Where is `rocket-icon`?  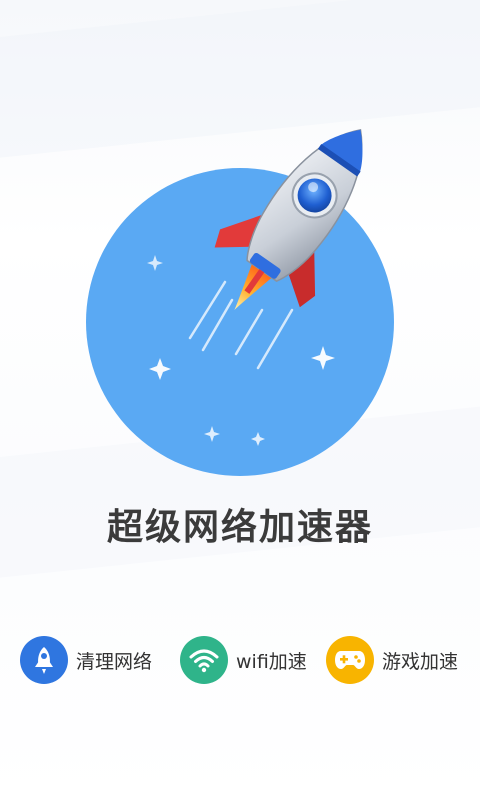
rocket-icon is located at coordinates (44, 660).